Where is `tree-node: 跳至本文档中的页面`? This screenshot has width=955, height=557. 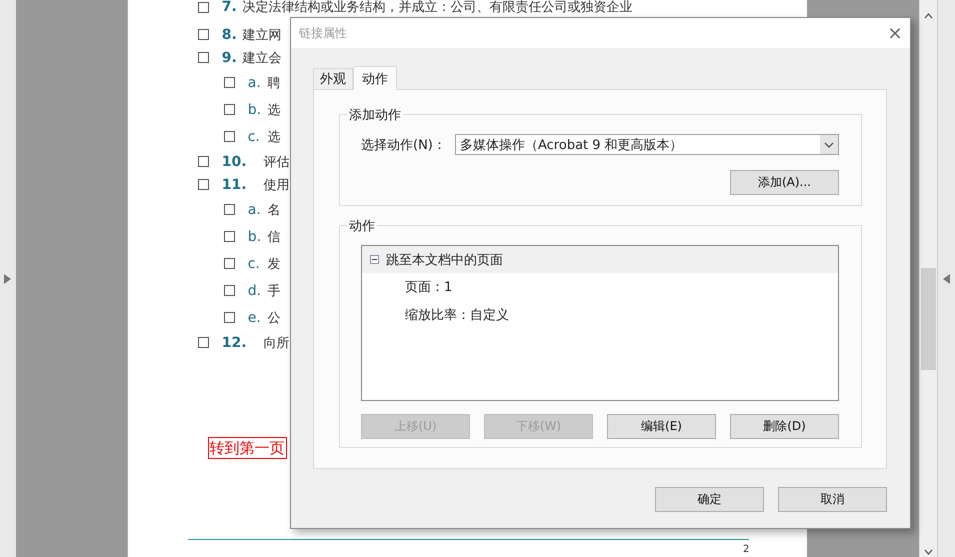 tree-node: 跳至本文档中的页面 is located at coordinates (600, 259).